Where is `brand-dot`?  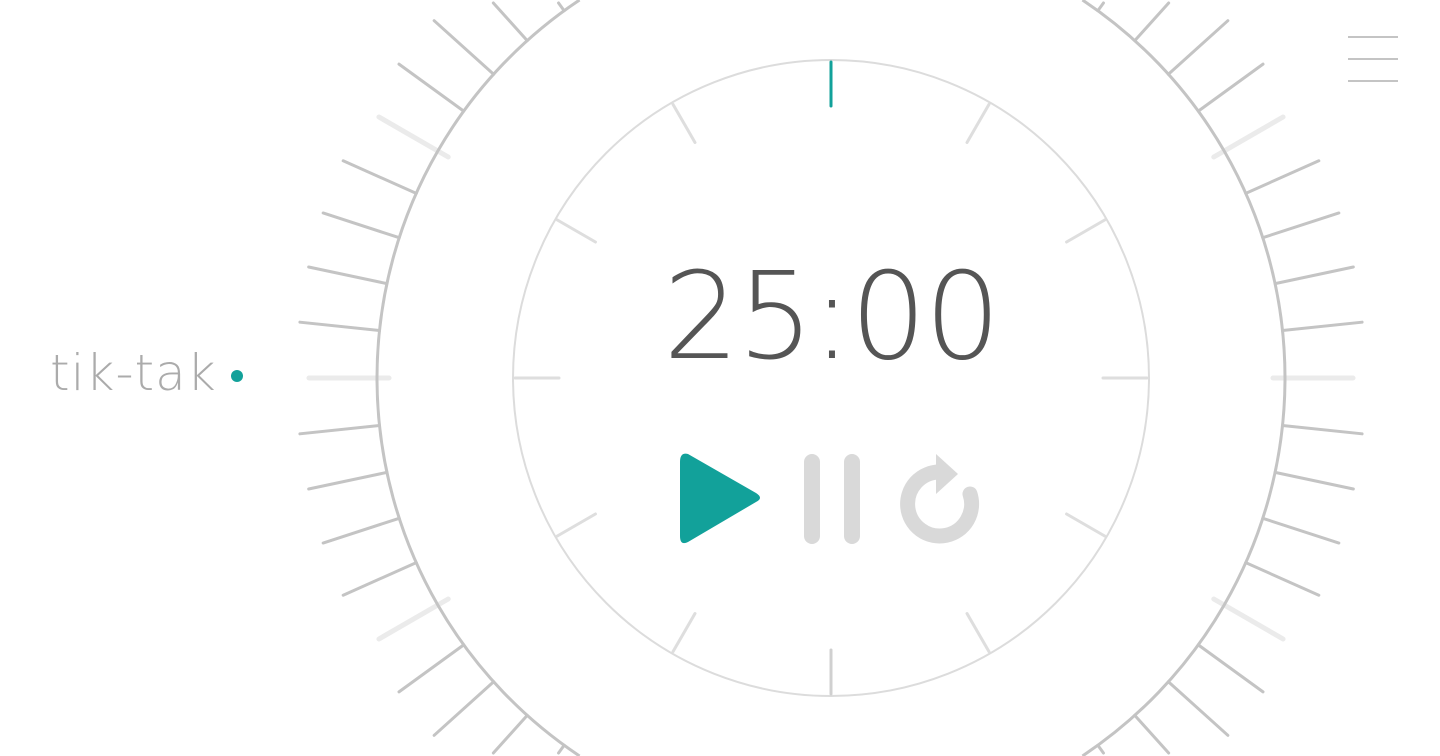 brand-dot is located at coordinates (236, 376).